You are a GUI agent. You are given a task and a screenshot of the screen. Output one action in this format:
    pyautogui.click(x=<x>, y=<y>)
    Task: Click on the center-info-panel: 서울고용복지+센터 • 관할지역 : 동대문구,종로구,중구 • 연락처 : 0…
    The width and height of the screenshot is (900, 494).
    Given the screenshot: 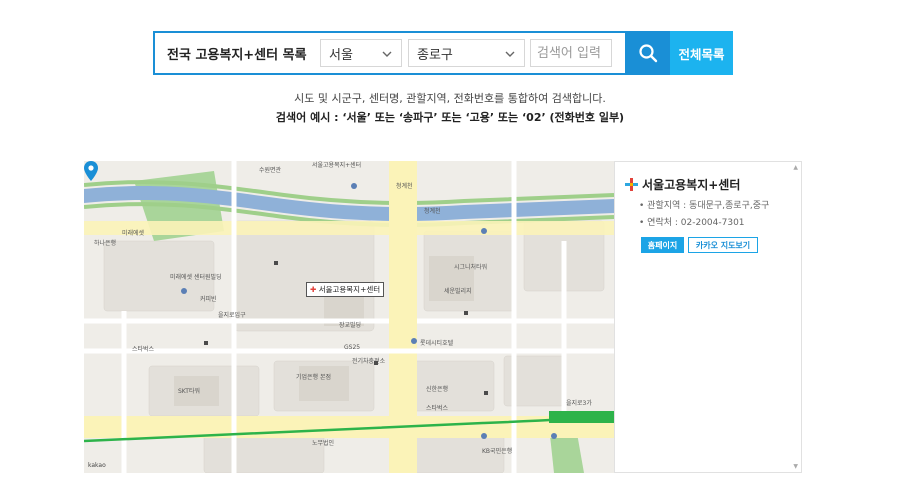 What is the action you would take?
    pyautogui.click(x=708, y=317)
    